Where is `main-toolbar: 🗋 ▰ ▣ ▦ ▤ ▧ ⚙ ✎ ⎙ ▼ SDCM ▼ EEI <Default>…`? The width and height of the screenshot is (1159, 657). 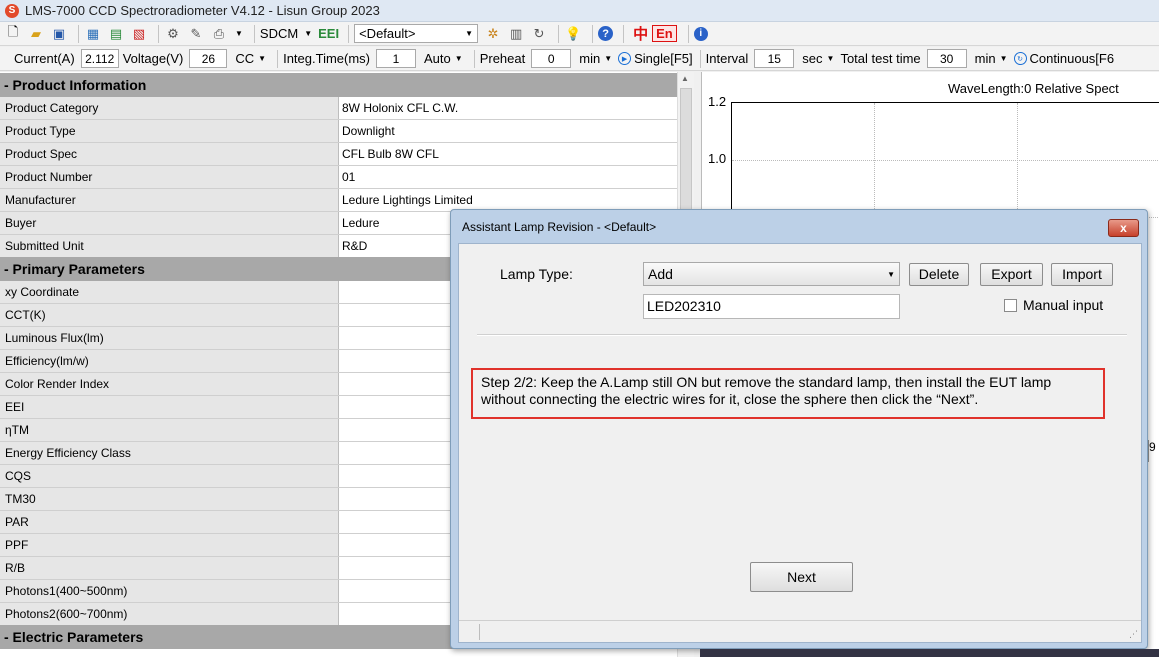
main-toolbar: 🗋 ▰ ▣ ▦ ▤ ▧ ⚙ ✎ ⎙ ▼ SDCM ▼ EEI <Default>… is located at coordinates (579, 34).